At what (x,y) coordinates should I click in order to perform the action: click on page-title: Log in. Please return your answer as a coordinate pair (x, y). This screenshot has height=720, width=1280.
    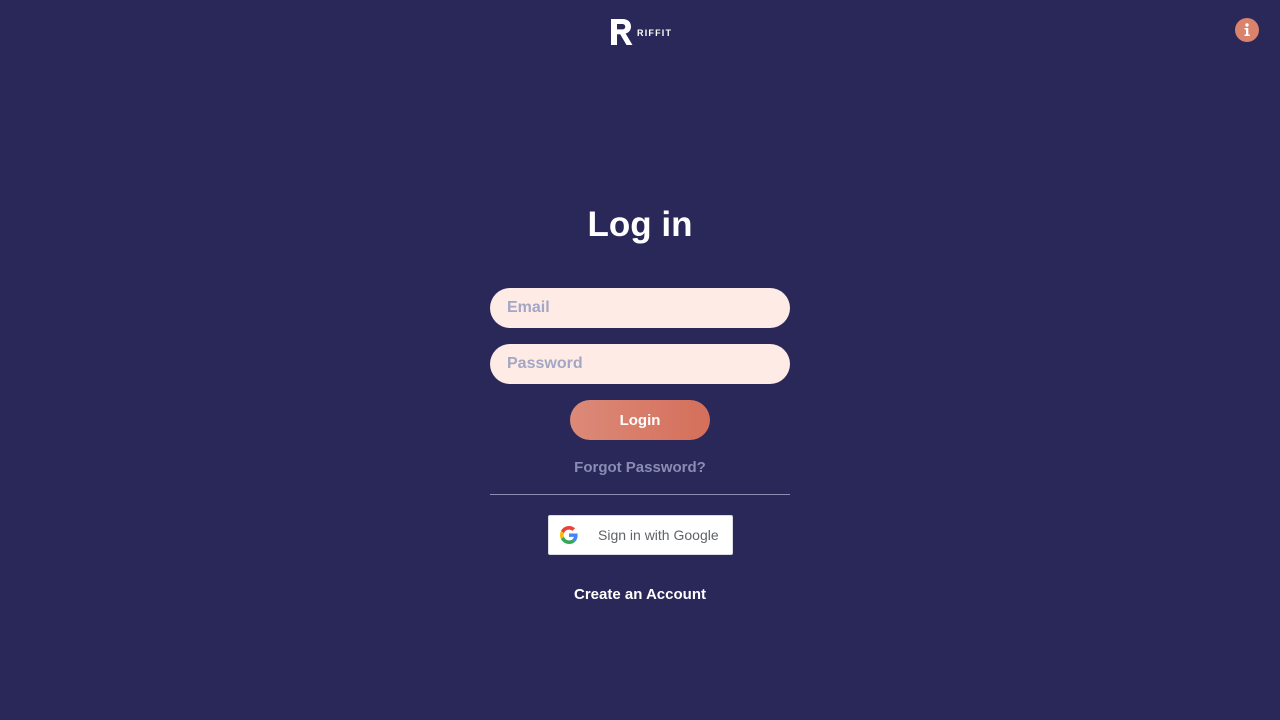
    Looking at the image, I should click on (640, 224).